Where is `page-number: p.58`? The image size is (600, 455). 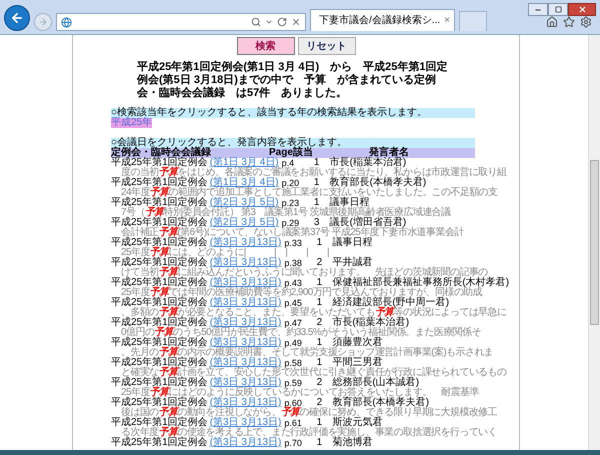
page-number: p.58 is located at coordinates (293, 363).